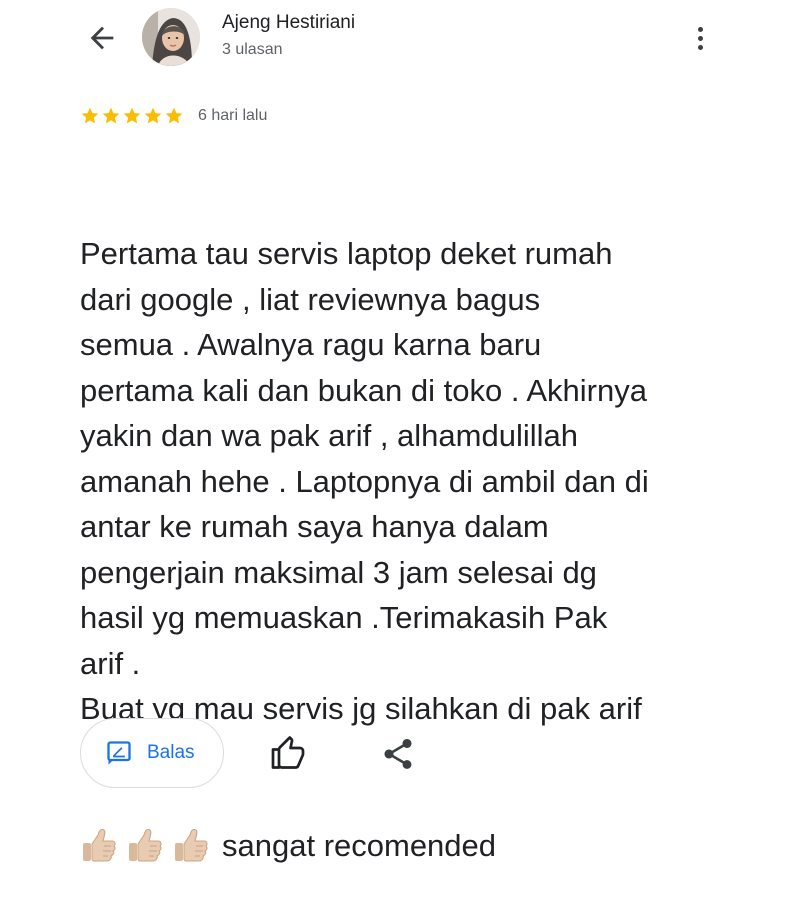  I want to click on star-rating, so click(132, 116).